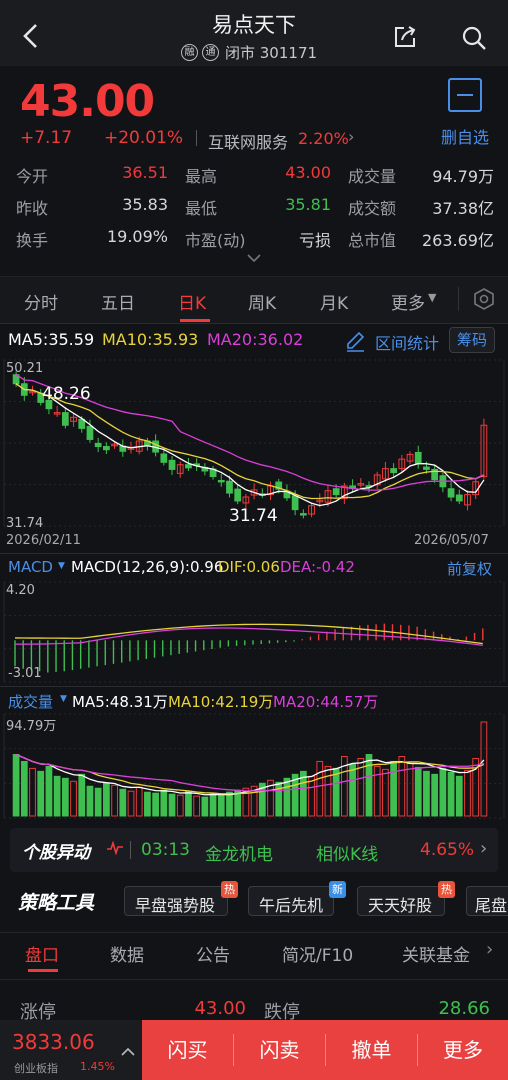  I want to click on chips-button: 筹码, so click(472, 340).